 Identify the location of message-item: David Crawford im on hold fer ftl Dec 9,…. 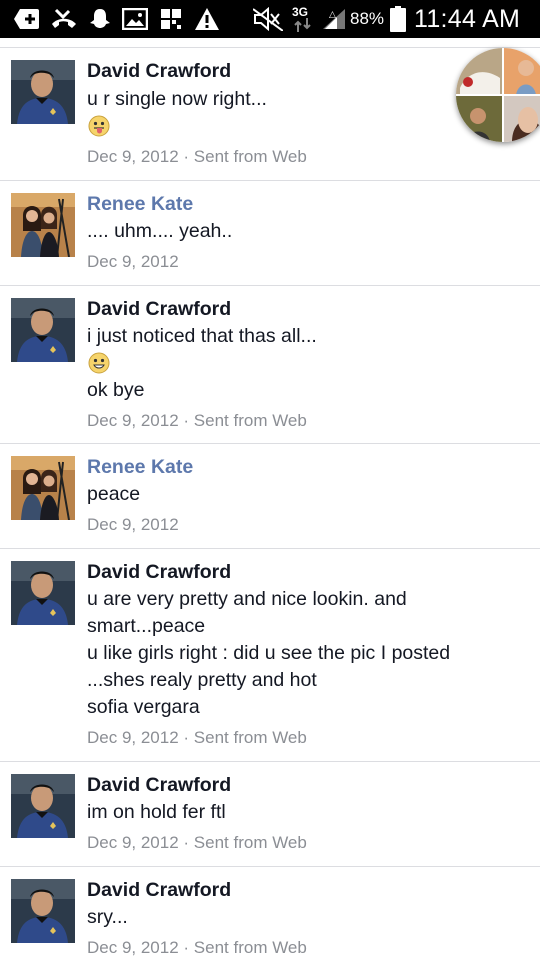
(270, 814).